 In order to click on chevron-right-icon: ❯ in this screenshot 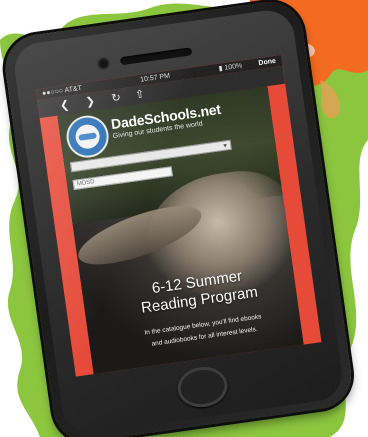, I will do `click(90, 101)`.